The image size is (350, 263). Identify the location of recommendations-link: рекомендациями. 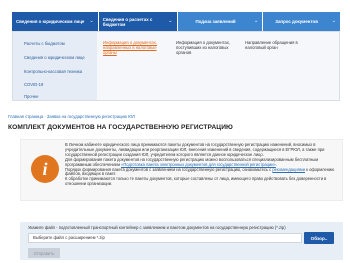
(288, 169).